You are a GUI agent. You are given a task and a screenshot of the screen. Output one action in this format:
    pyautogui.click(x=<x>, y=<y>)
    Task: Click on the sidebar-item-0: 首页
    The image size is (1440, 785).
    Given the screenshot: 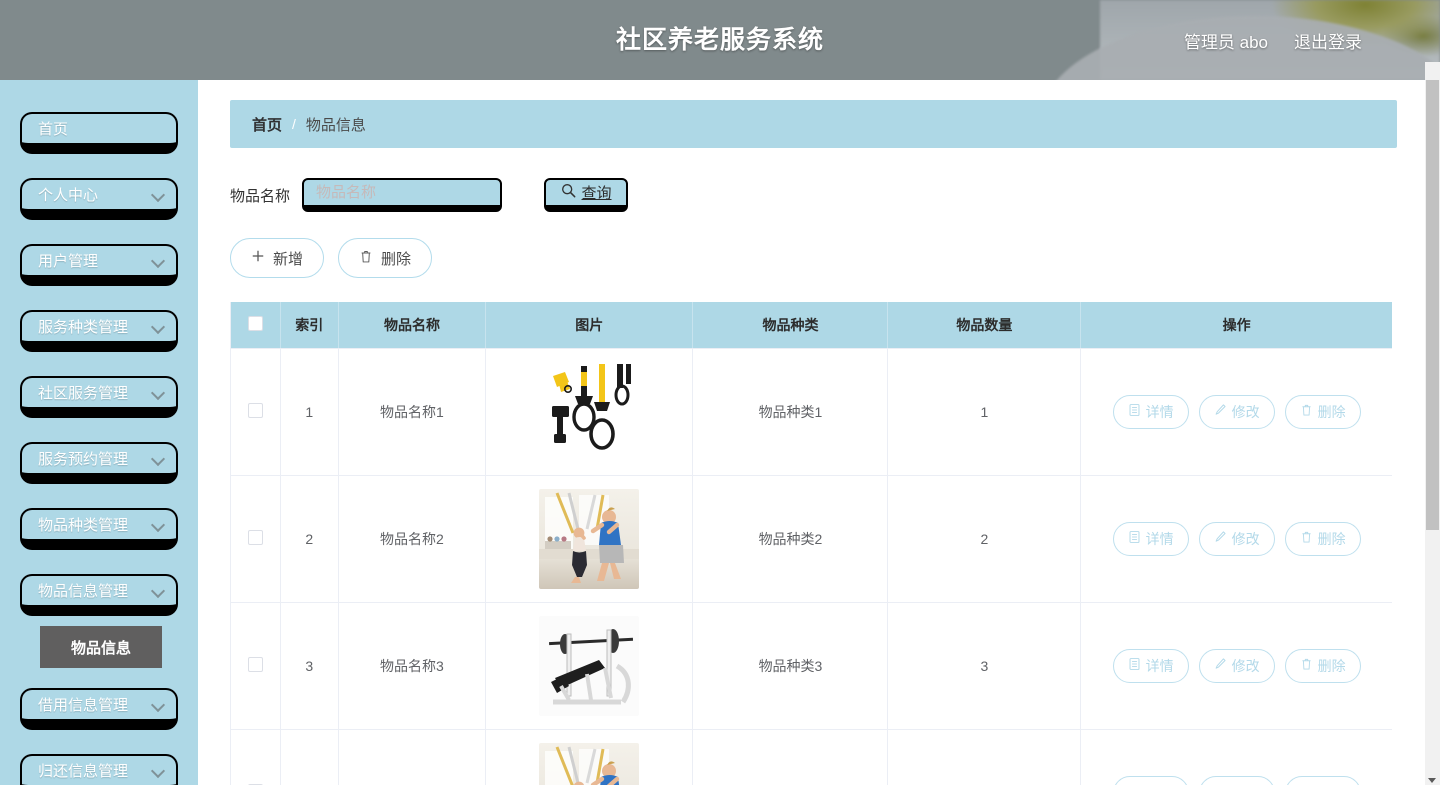 What is the action you would take?
    pyautogui.click(x=99, y=133)
    